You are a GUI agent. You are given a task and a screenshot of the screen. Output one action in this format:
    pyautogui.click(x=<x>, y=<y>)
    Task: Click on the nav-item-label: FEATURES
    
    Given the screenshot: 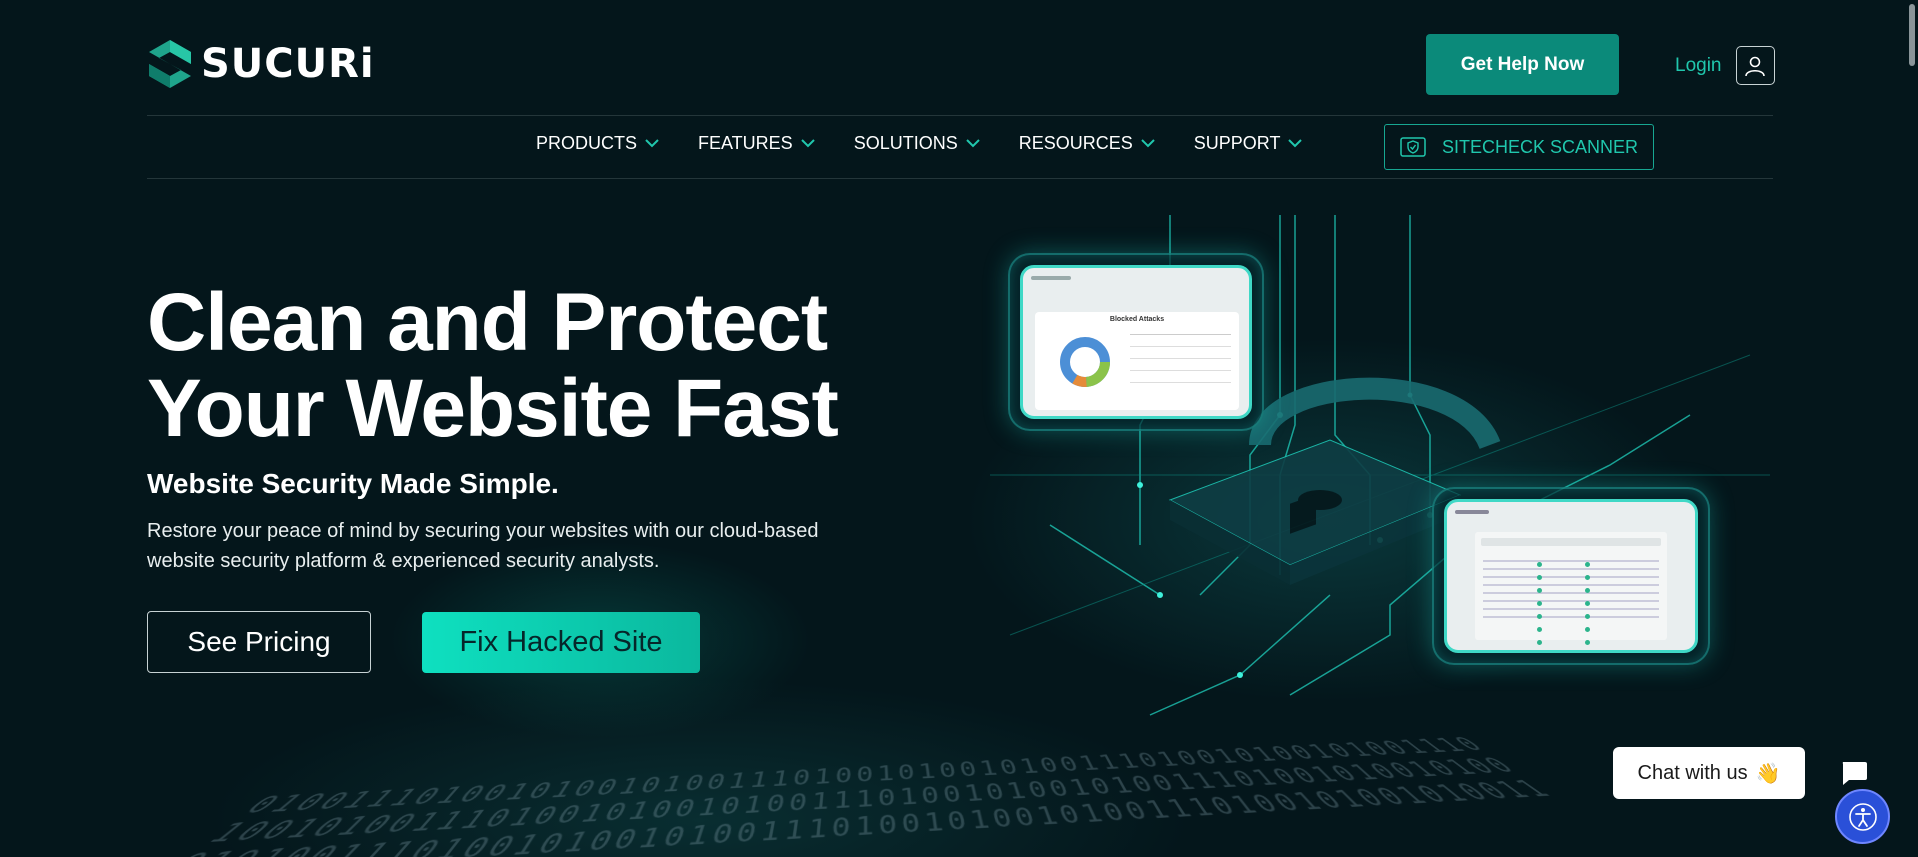 What is the action you would take?
    pyautogui.click(x=745, y=143)
    